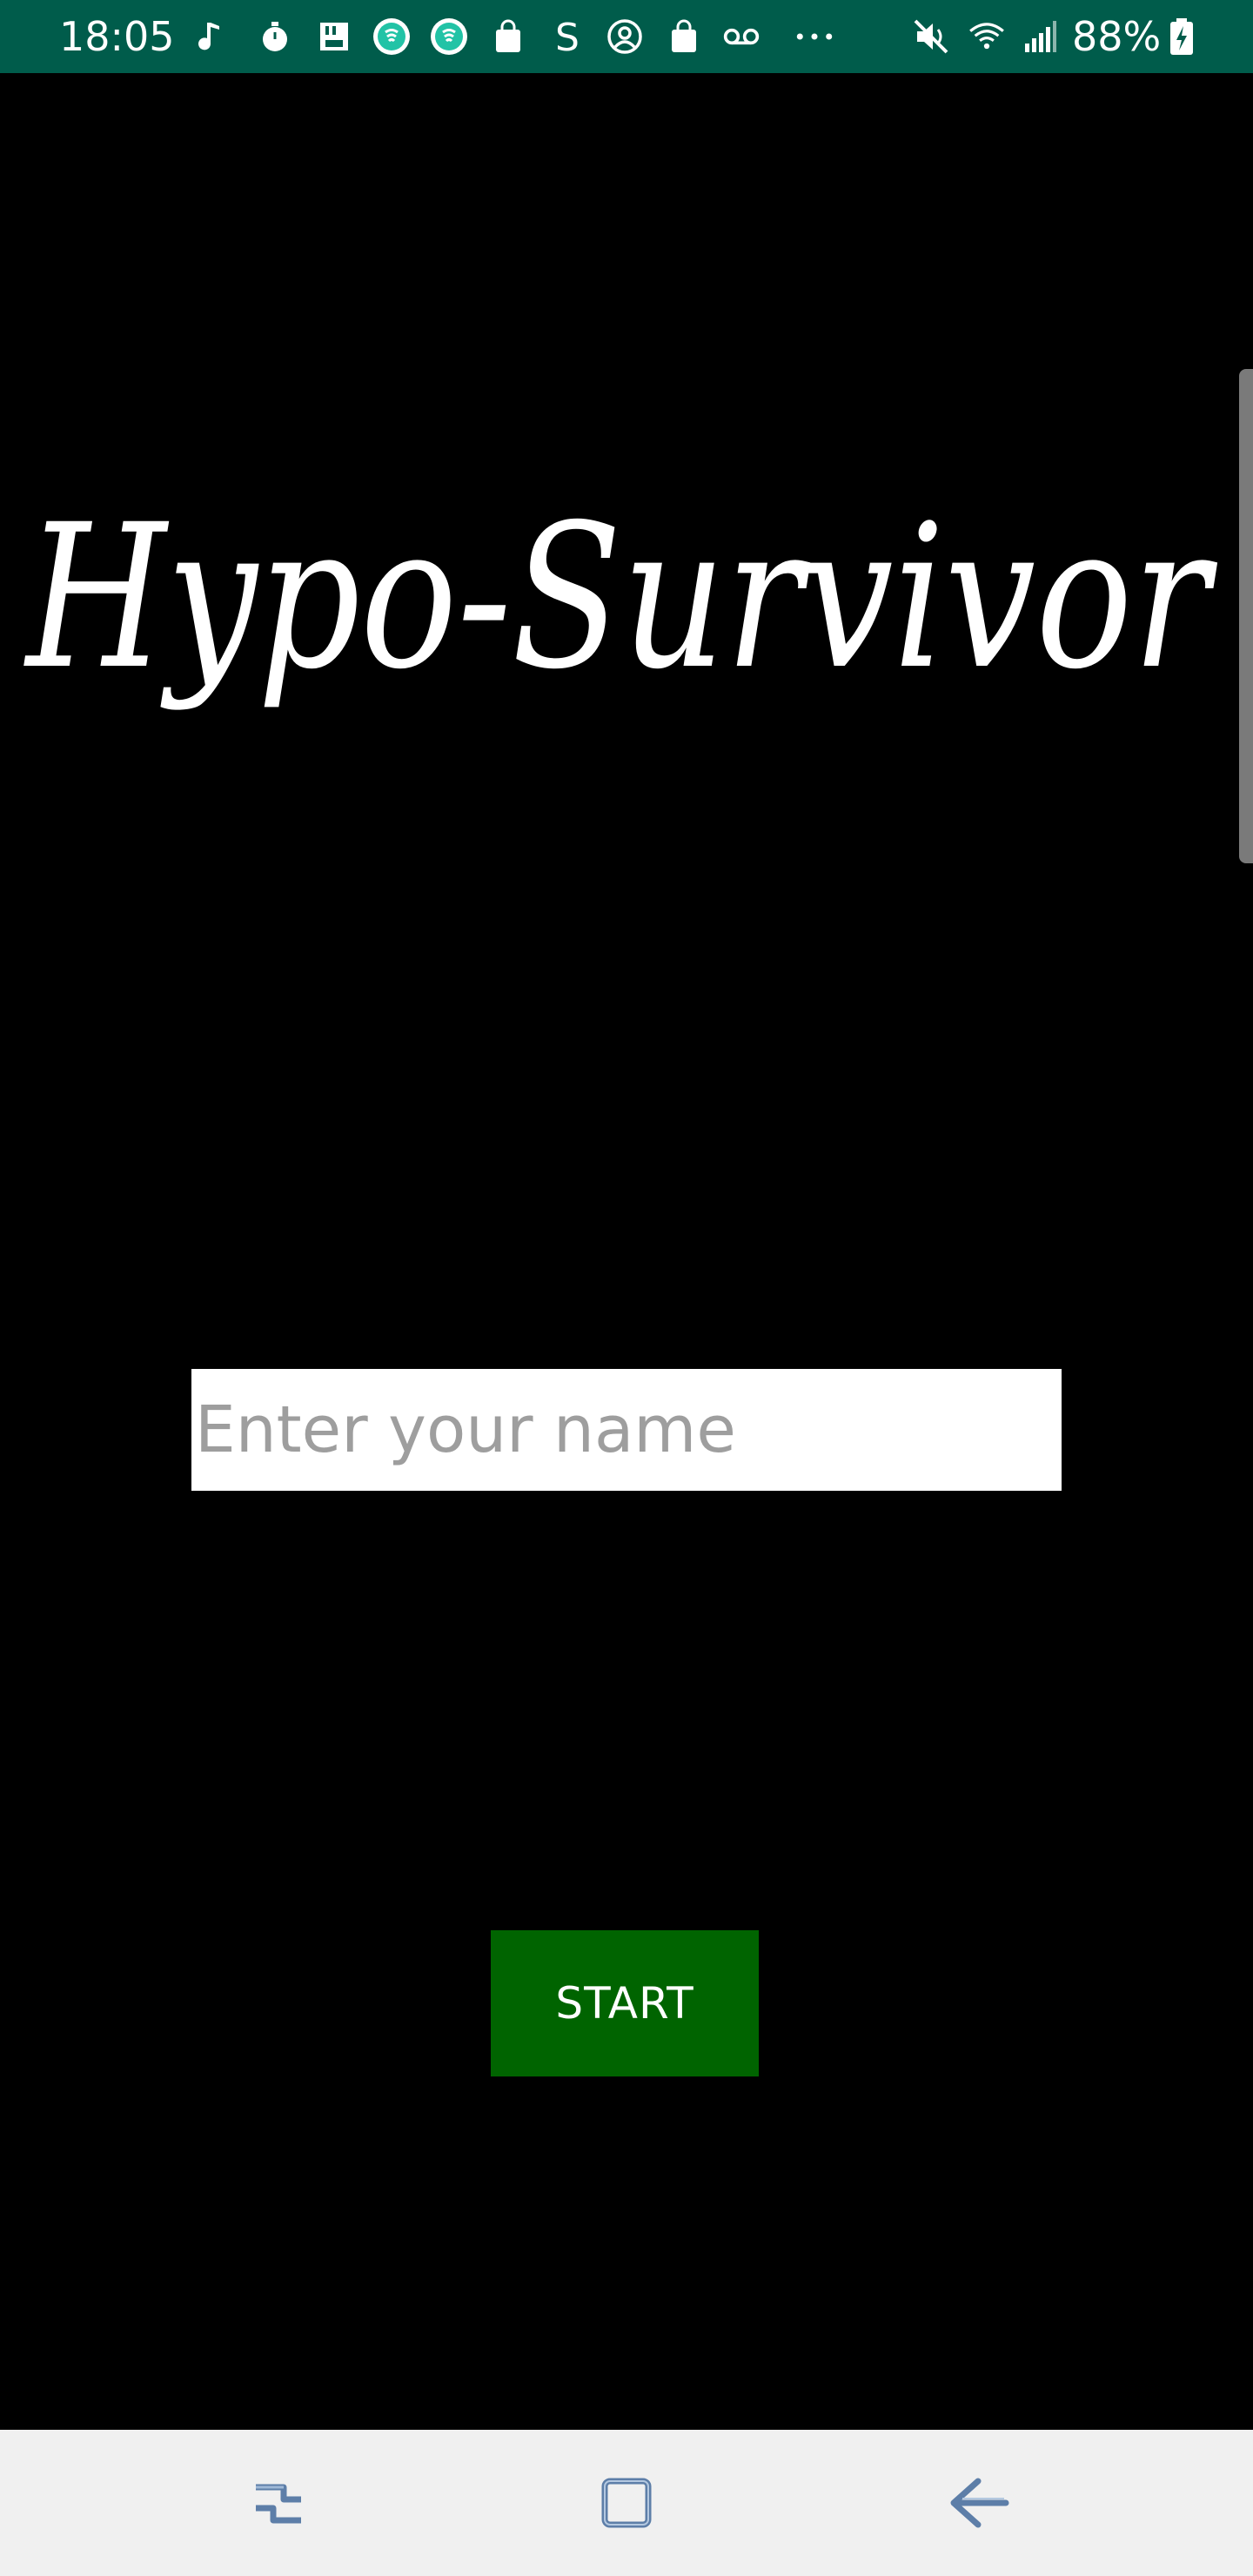 The height and width of the screenshot is (2576, 1253). I want to click on battery-charging-icon, so click(1182, 37).